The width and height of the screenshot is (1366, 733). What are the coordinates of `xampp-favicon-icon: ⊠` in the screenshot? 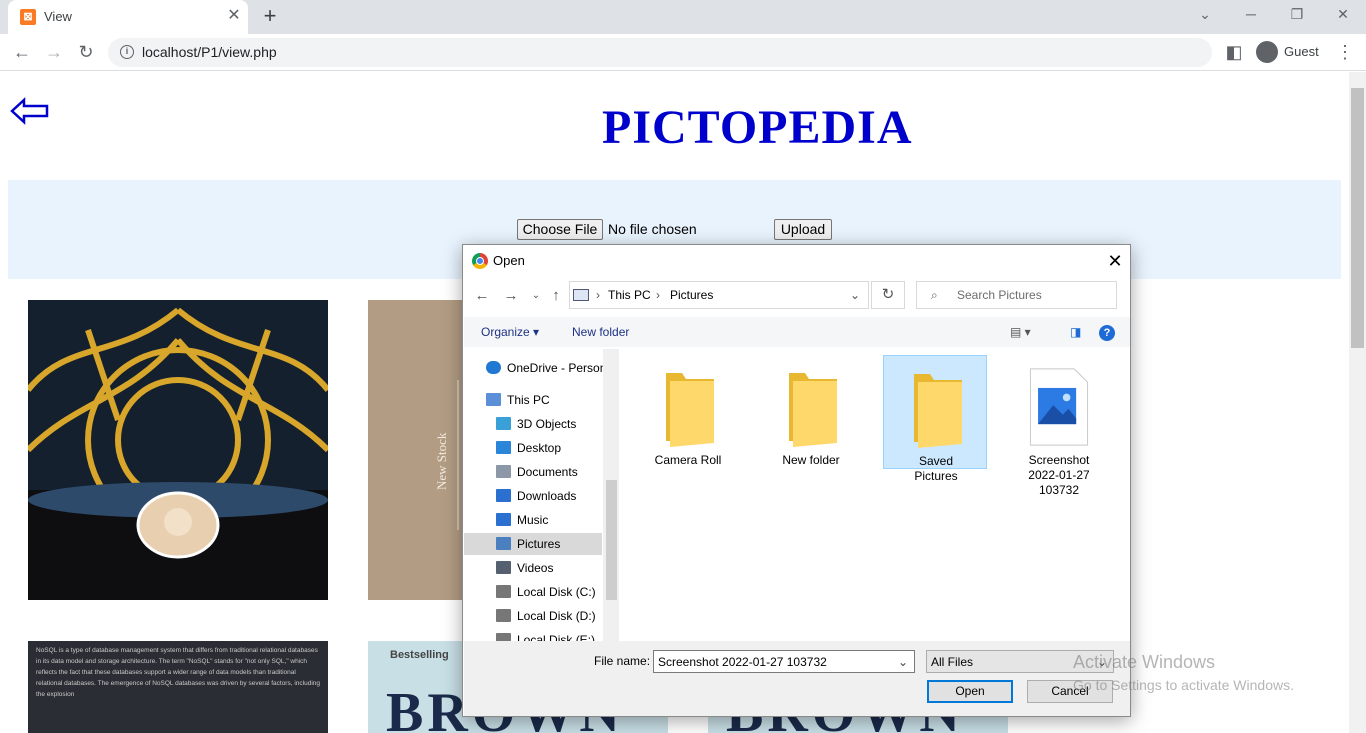 It's located at (28, 17).